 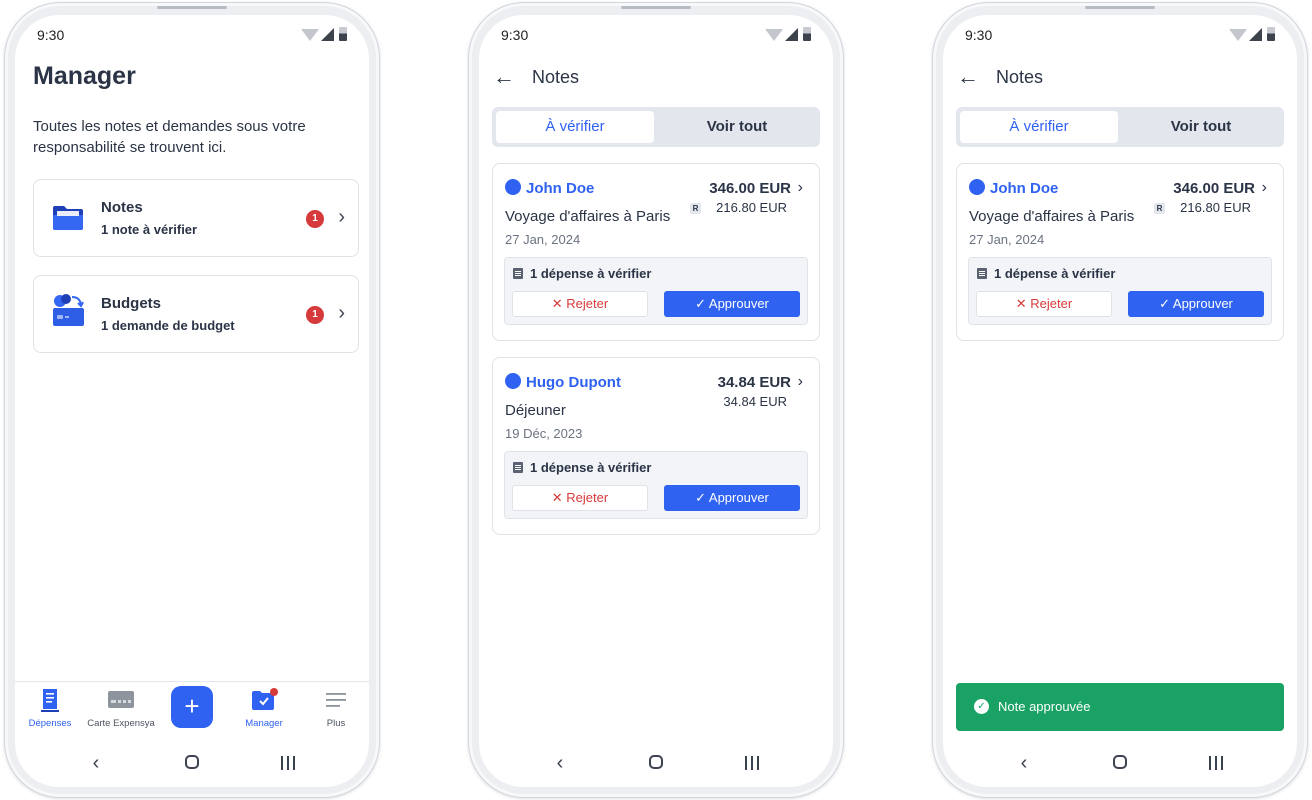 I want to click on note-description: Voyage d'affaires à Paris, so click(x=588, y=216).